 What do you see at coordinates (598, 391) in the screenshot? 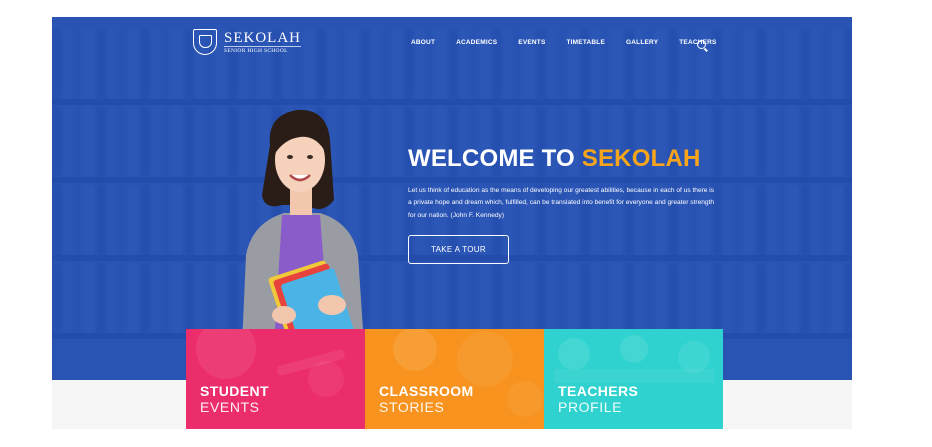
I see `card-title: TEACHERS` at bounding box center [598, 391].